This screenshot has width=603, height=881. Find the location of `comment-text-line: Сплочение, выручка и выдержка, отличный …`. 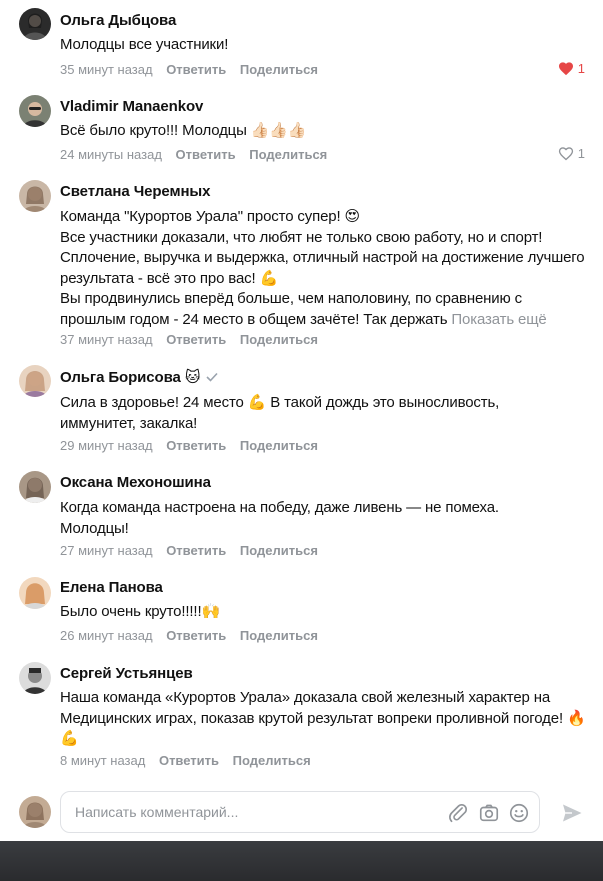

comment-text-line: Сплочение, выручка и выдержка, отличный … is located at coordinates (322, 268).